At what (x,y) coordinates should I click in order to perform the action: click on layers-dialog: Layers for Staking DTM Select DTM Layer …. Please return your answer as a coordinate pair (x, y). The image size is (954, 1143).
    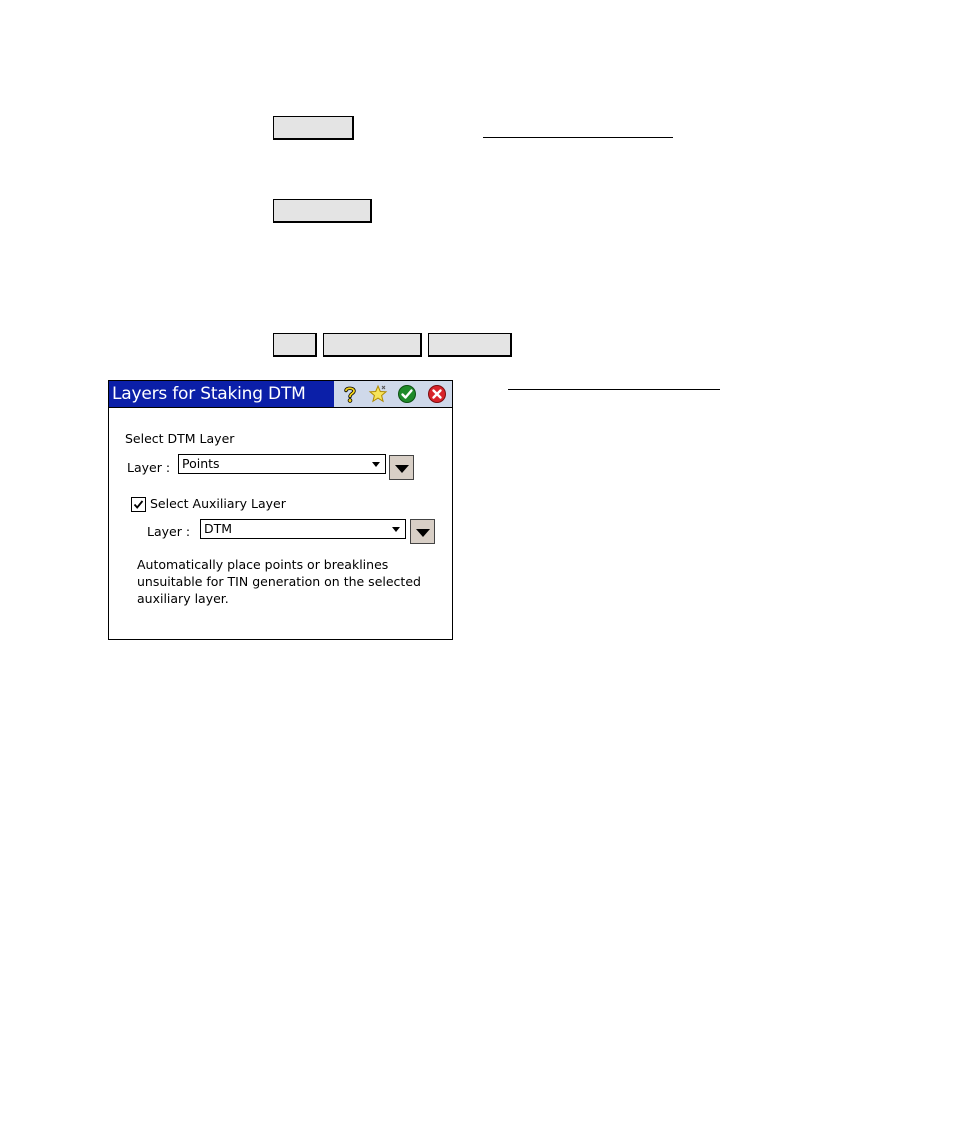
    Looking at the image, I should click on (280, 510).